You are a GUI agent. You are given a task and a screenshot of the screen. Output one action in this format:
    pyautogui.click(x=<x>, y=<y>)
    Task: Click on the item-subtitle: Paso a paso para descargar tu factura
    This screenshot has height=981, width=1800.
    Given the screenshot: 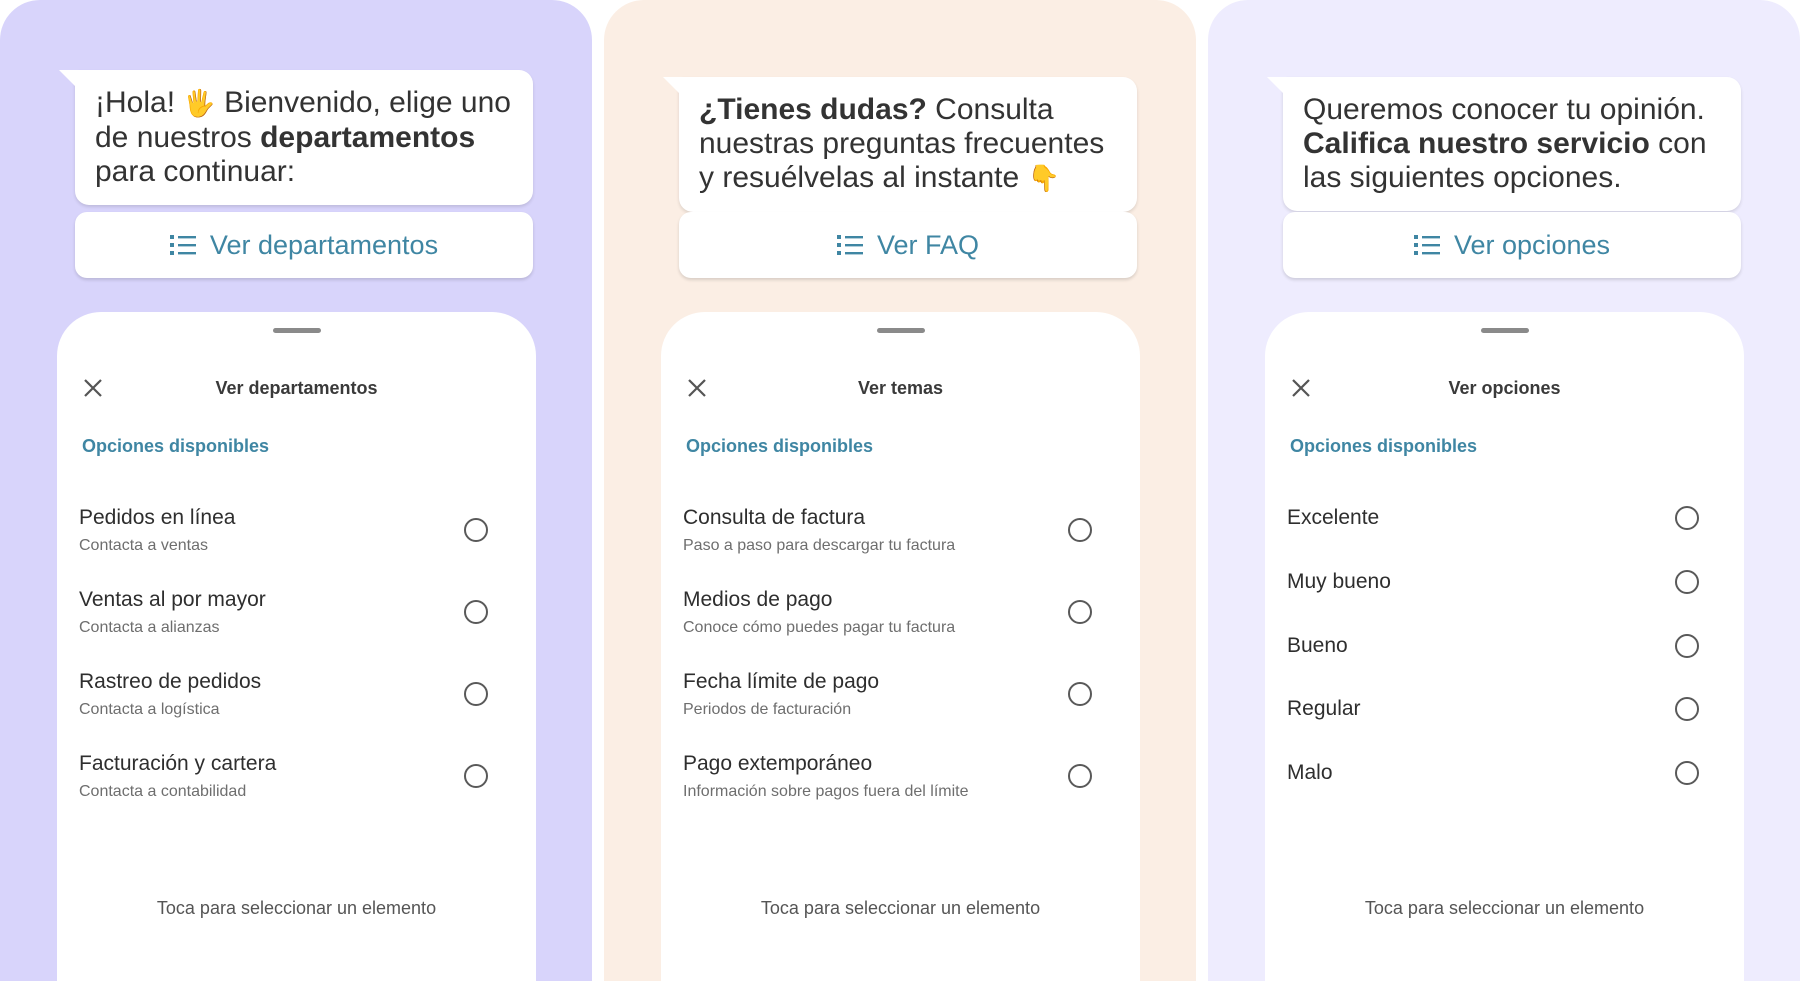 What is the action you would take?
    pyautogui.click(x=819, y=545)
    